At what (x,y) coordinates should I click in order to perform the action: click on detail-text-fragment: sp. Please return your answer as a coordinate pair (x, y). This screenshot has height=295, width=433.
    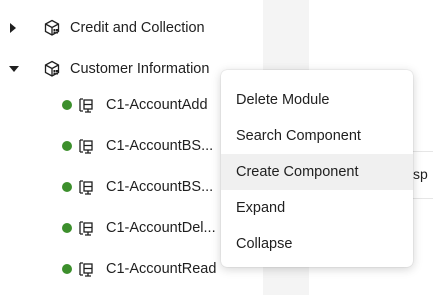
    Looking at the image, I should click on (420, 174).